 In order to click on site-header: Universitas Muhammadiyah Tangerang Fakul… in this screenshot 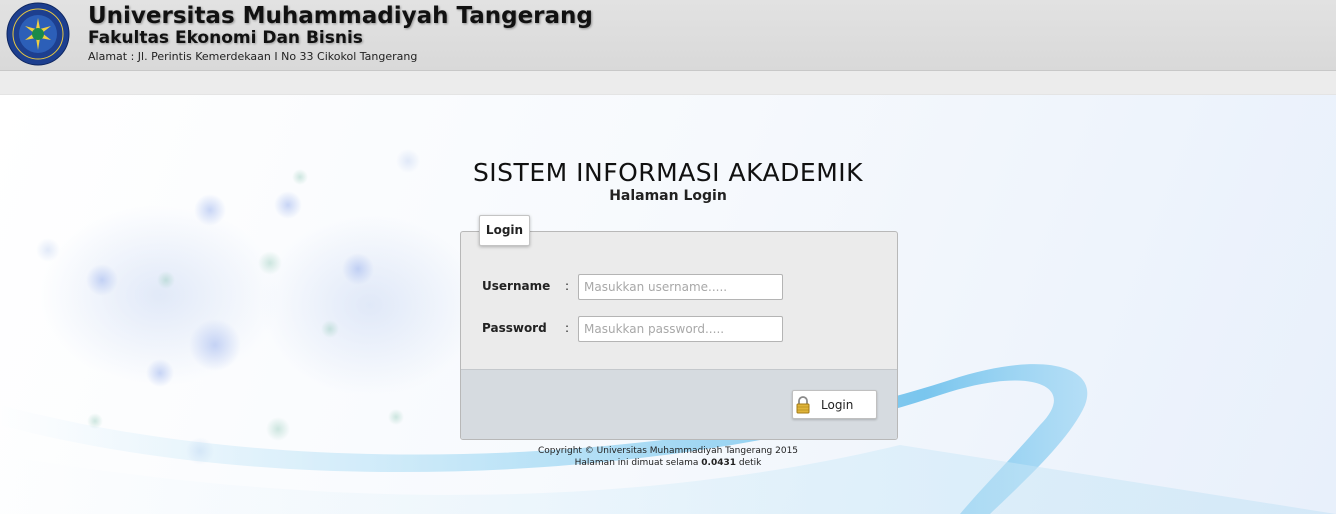, I will do `click(668, 35)`.